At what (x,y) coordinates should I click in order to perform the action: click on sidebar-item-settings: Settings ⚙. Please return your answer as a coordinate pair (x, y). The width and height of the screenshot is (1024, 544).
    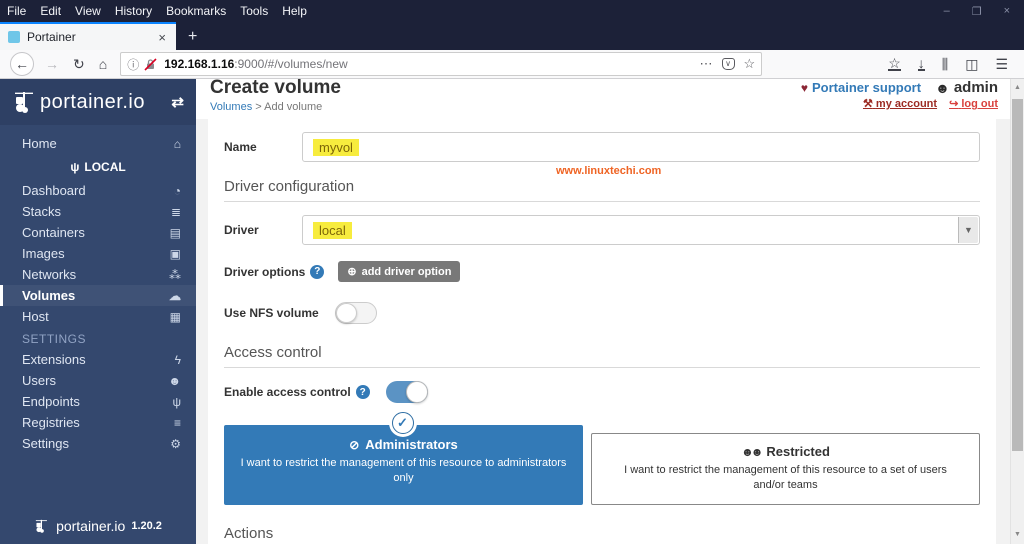
    Looking at the image, I should click on (98, 443).